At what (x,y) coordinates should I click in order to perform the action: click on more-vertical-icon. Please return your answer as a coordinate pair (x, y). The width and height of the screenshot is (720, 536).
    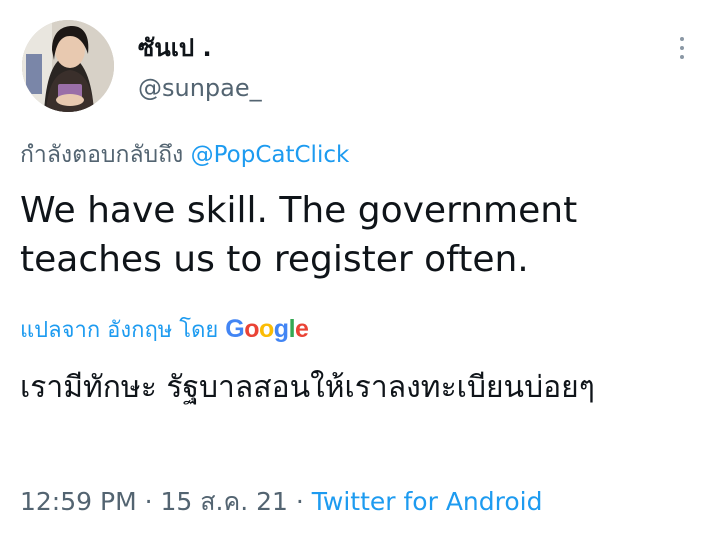
    Looking at the image, I should click on (682, 48).